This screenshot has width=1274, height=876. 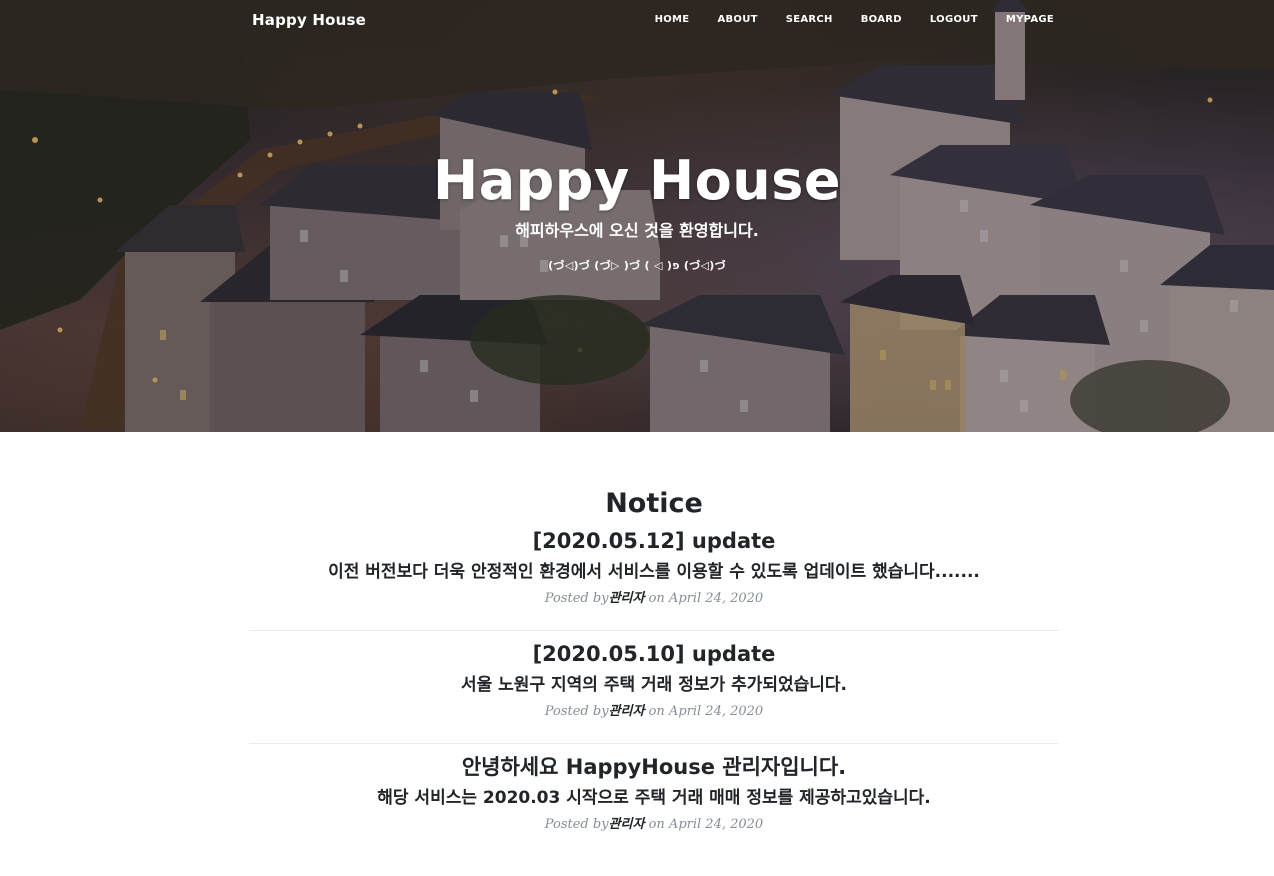 I want to click on nav-link-about: ABOUT, so click(x=723, y=19).